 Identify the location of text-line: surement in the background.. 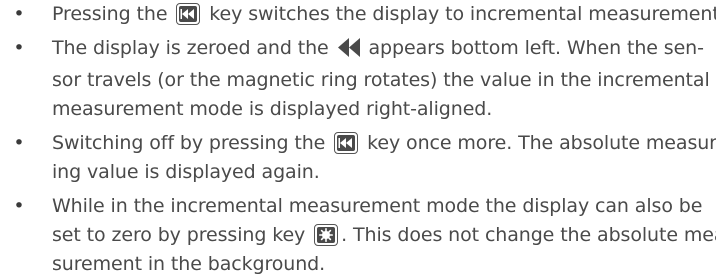
(189, 264).